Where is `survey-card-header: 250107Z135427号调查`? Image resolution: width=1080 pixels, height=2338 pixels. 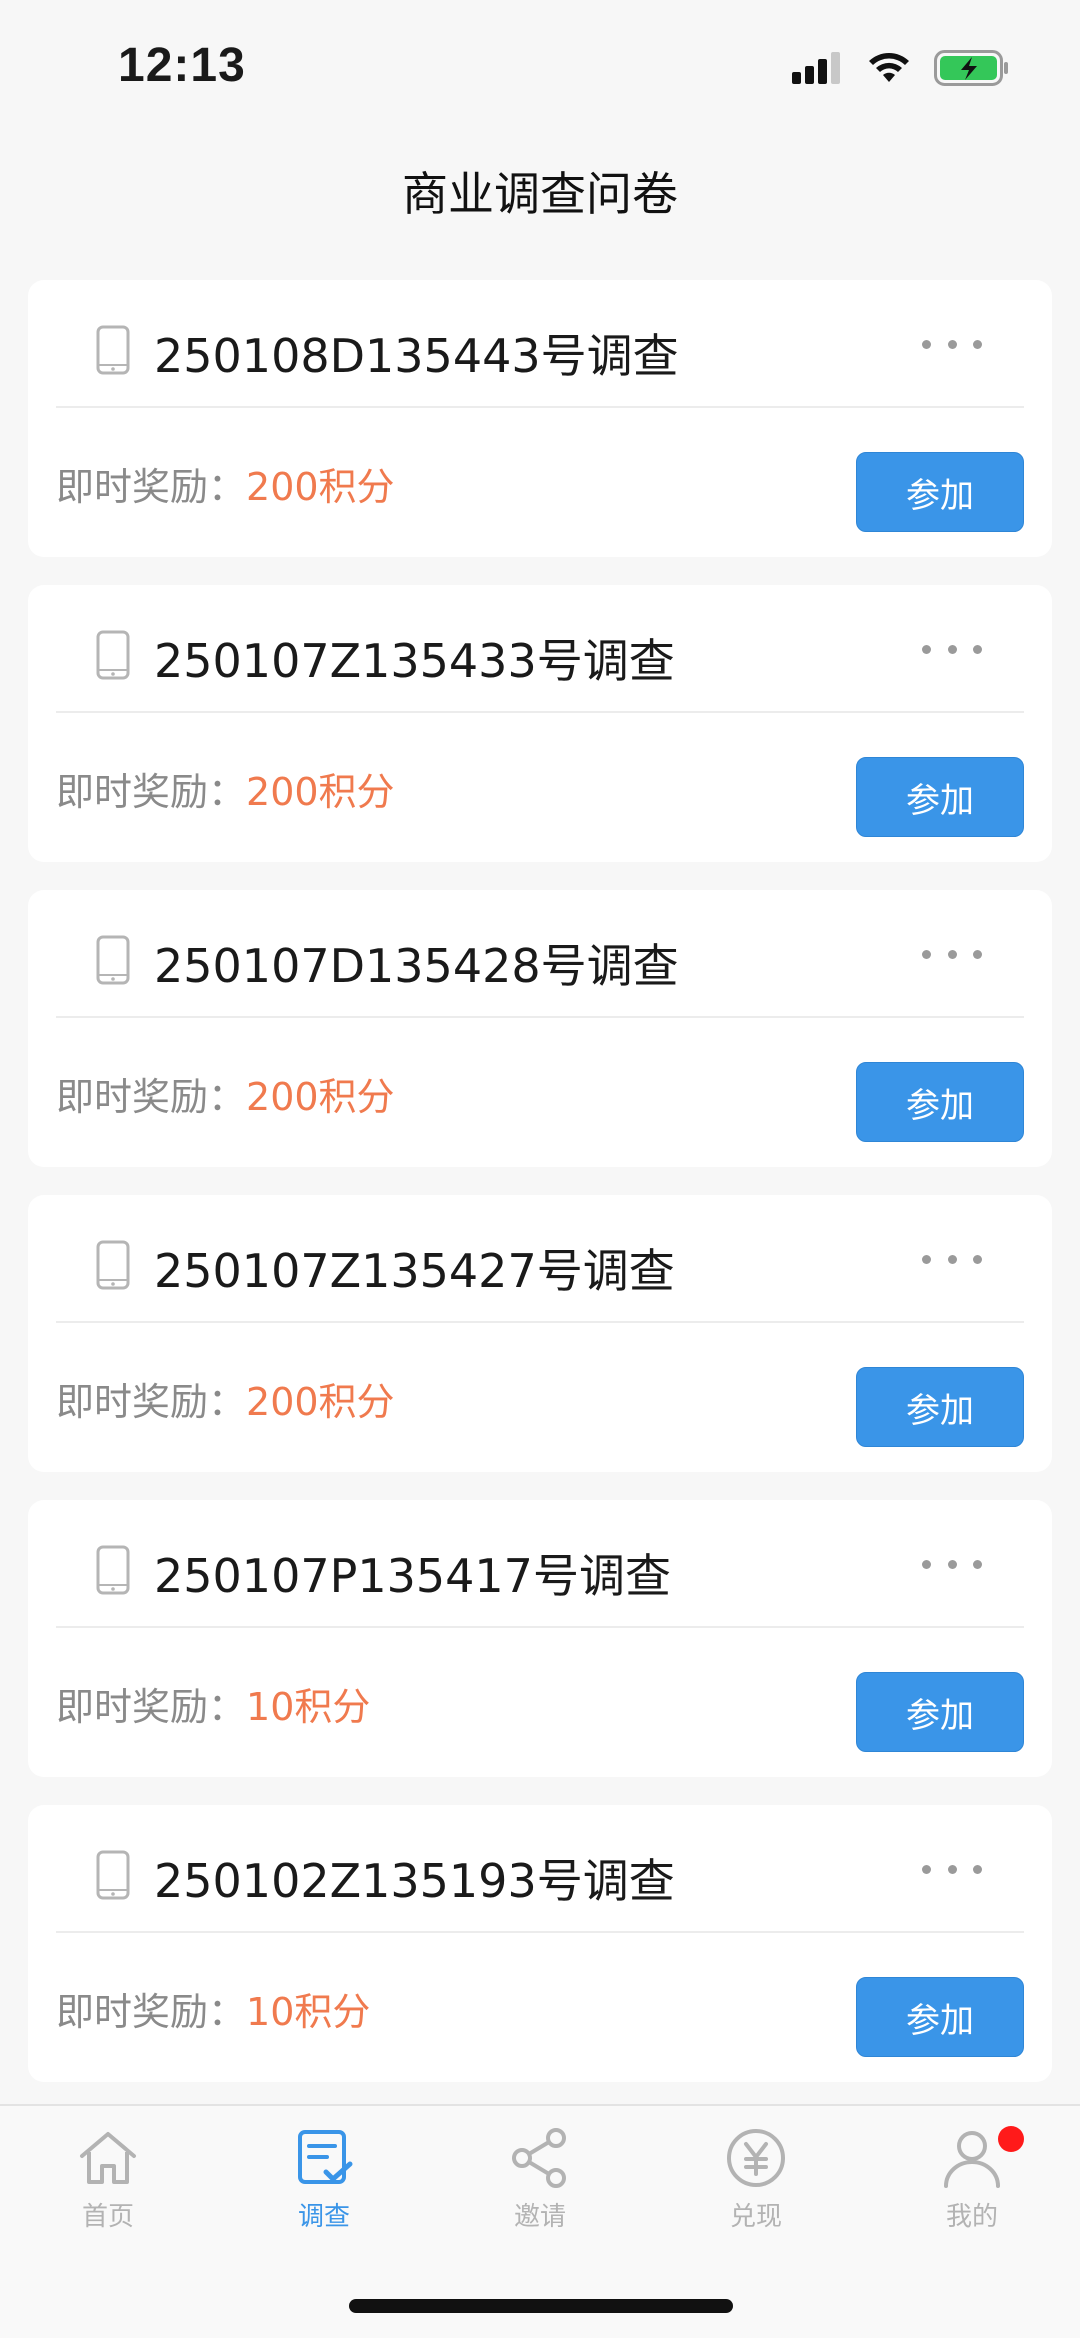 survey-card-header: 250107Z135427号调查 is located at coordinates (540, 1259).